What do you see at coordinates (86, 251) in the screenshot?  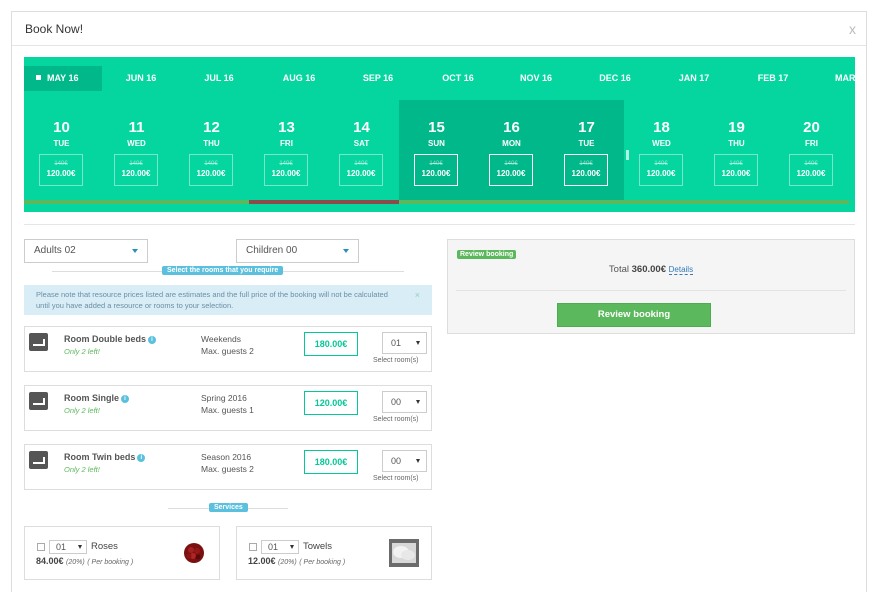 I see `adults-select: Adults 02` at bounding box center [86, 251].